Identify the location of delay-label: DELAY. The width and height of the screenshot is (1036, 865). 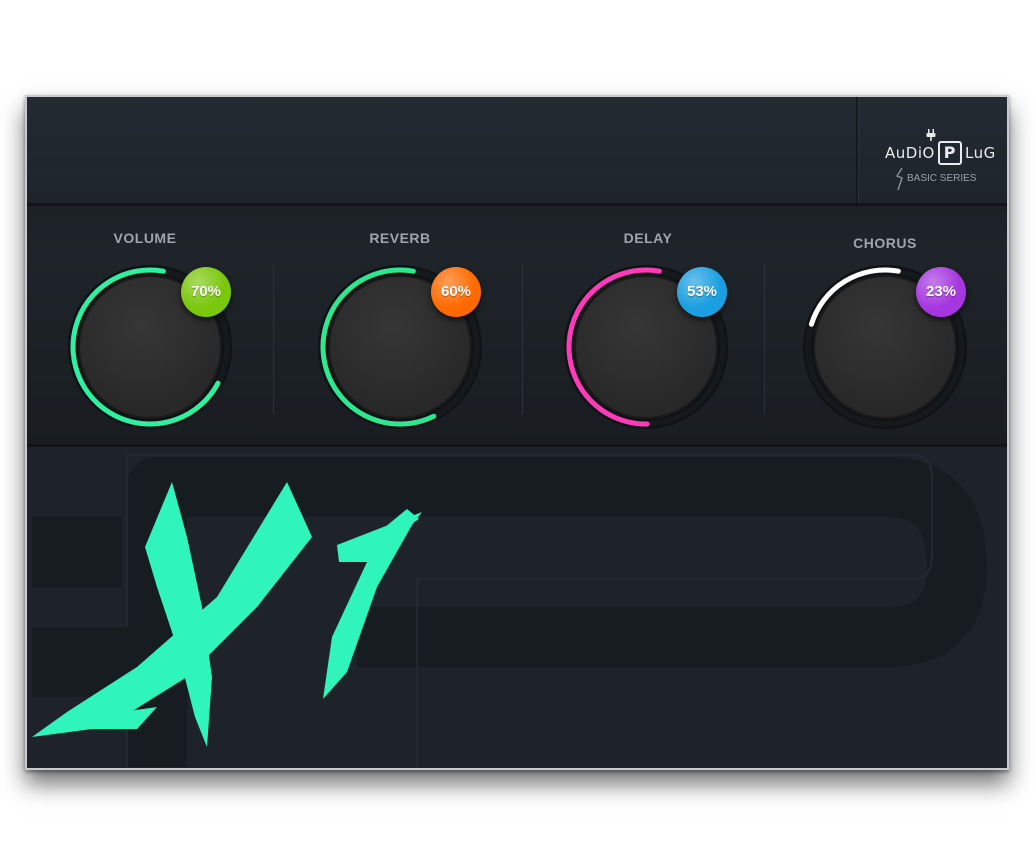
(648, 238).